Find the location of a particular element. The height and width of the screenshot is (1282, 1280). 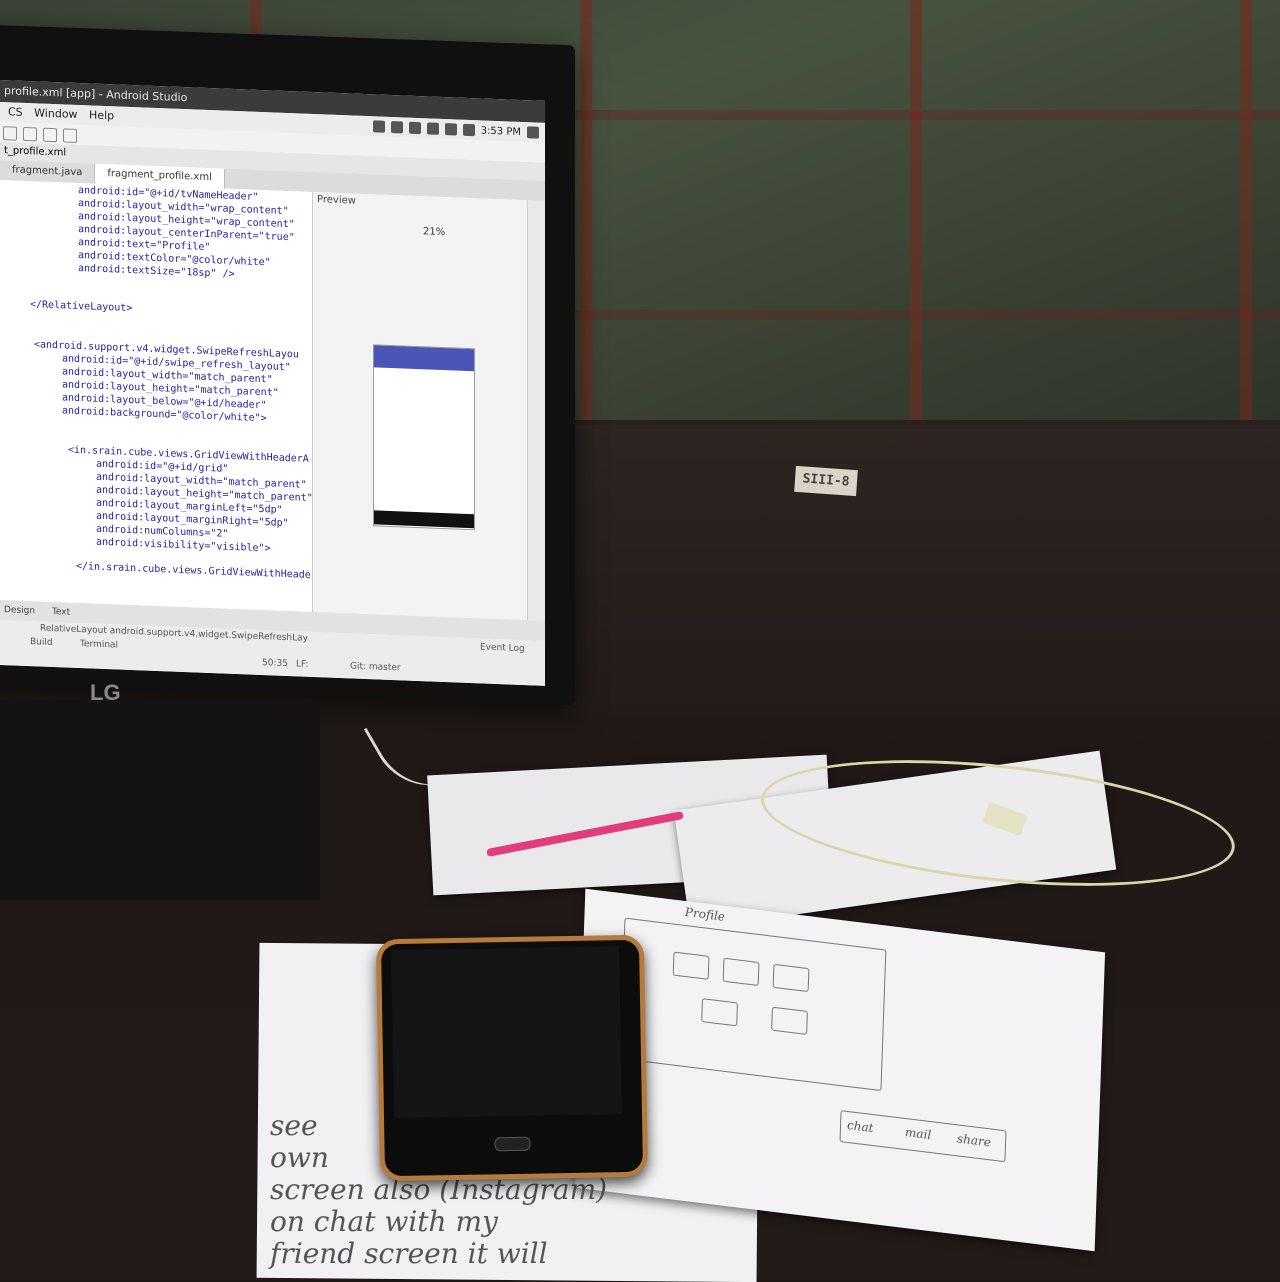

note-line: friend screen it will is located at coordinates (409, 1253).